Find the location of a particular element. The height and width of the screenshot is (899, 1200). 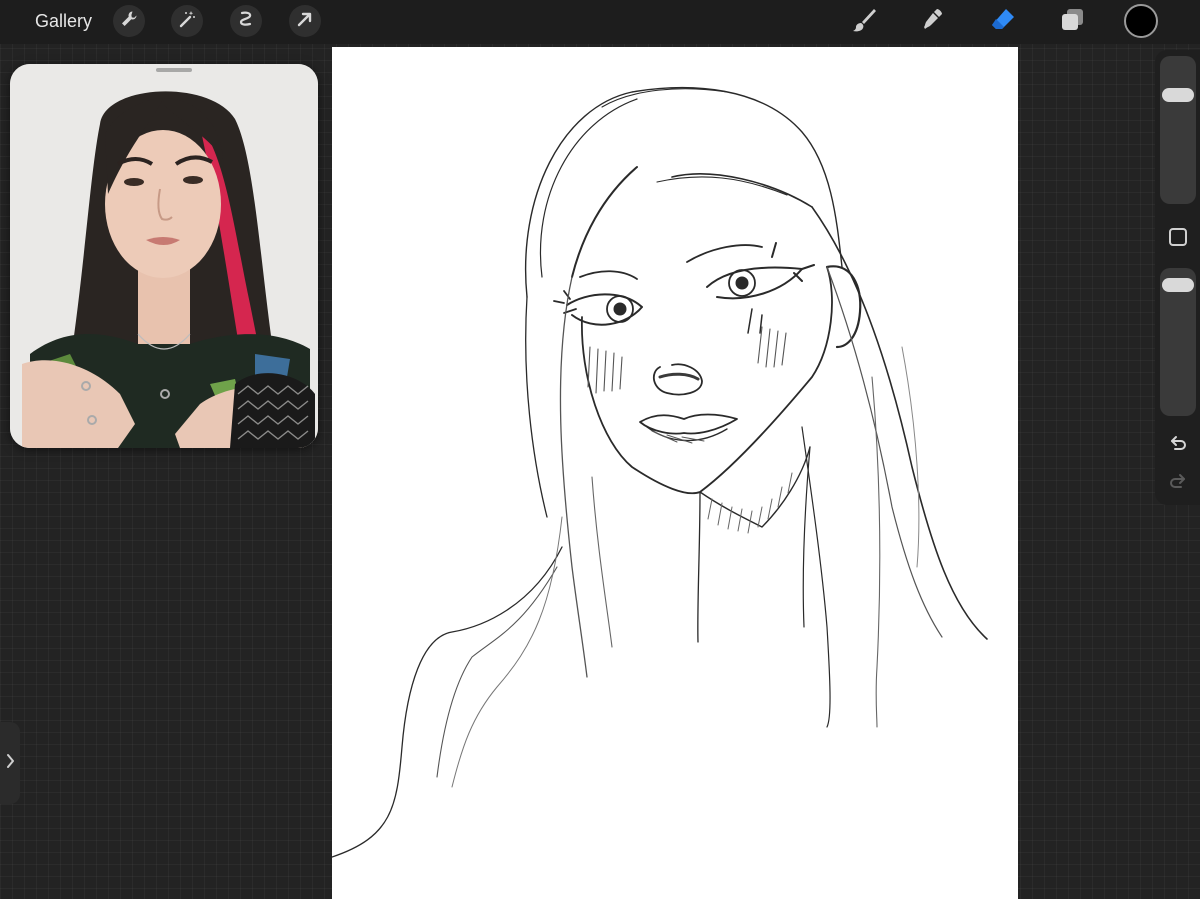

reference-window is located at coordinates (164, 256).